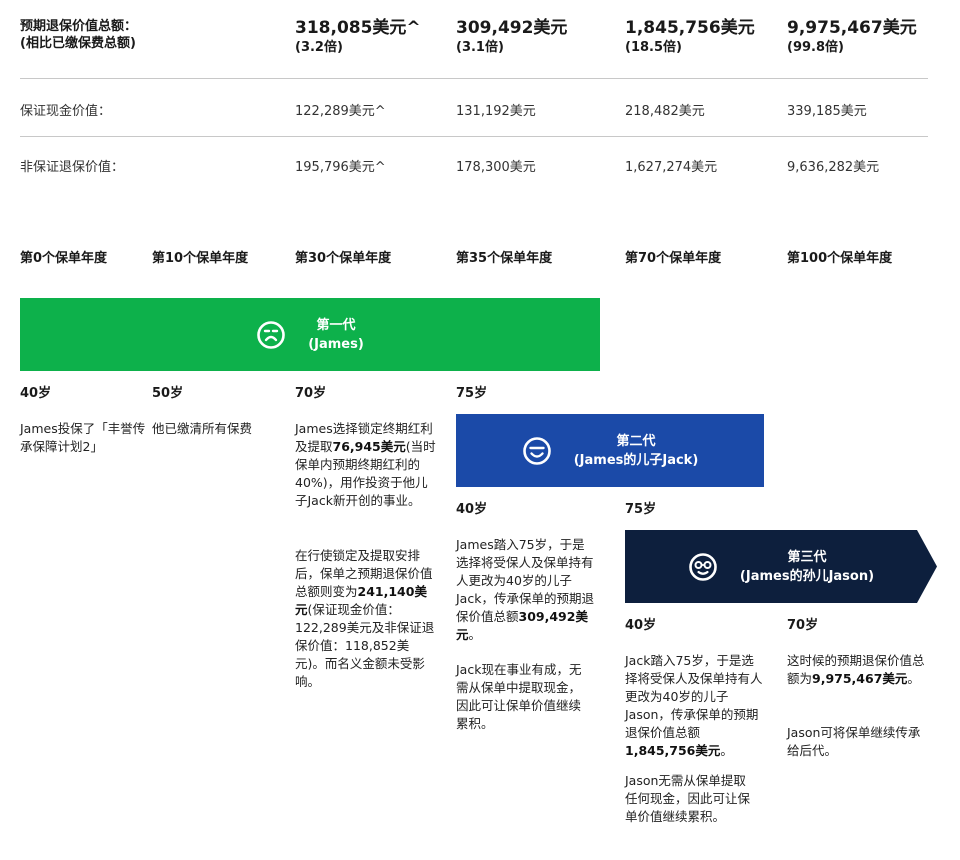 This screenshot has height=860, width=960. I want to click on policy-year: 第30个保单年度, so click(343, 258).